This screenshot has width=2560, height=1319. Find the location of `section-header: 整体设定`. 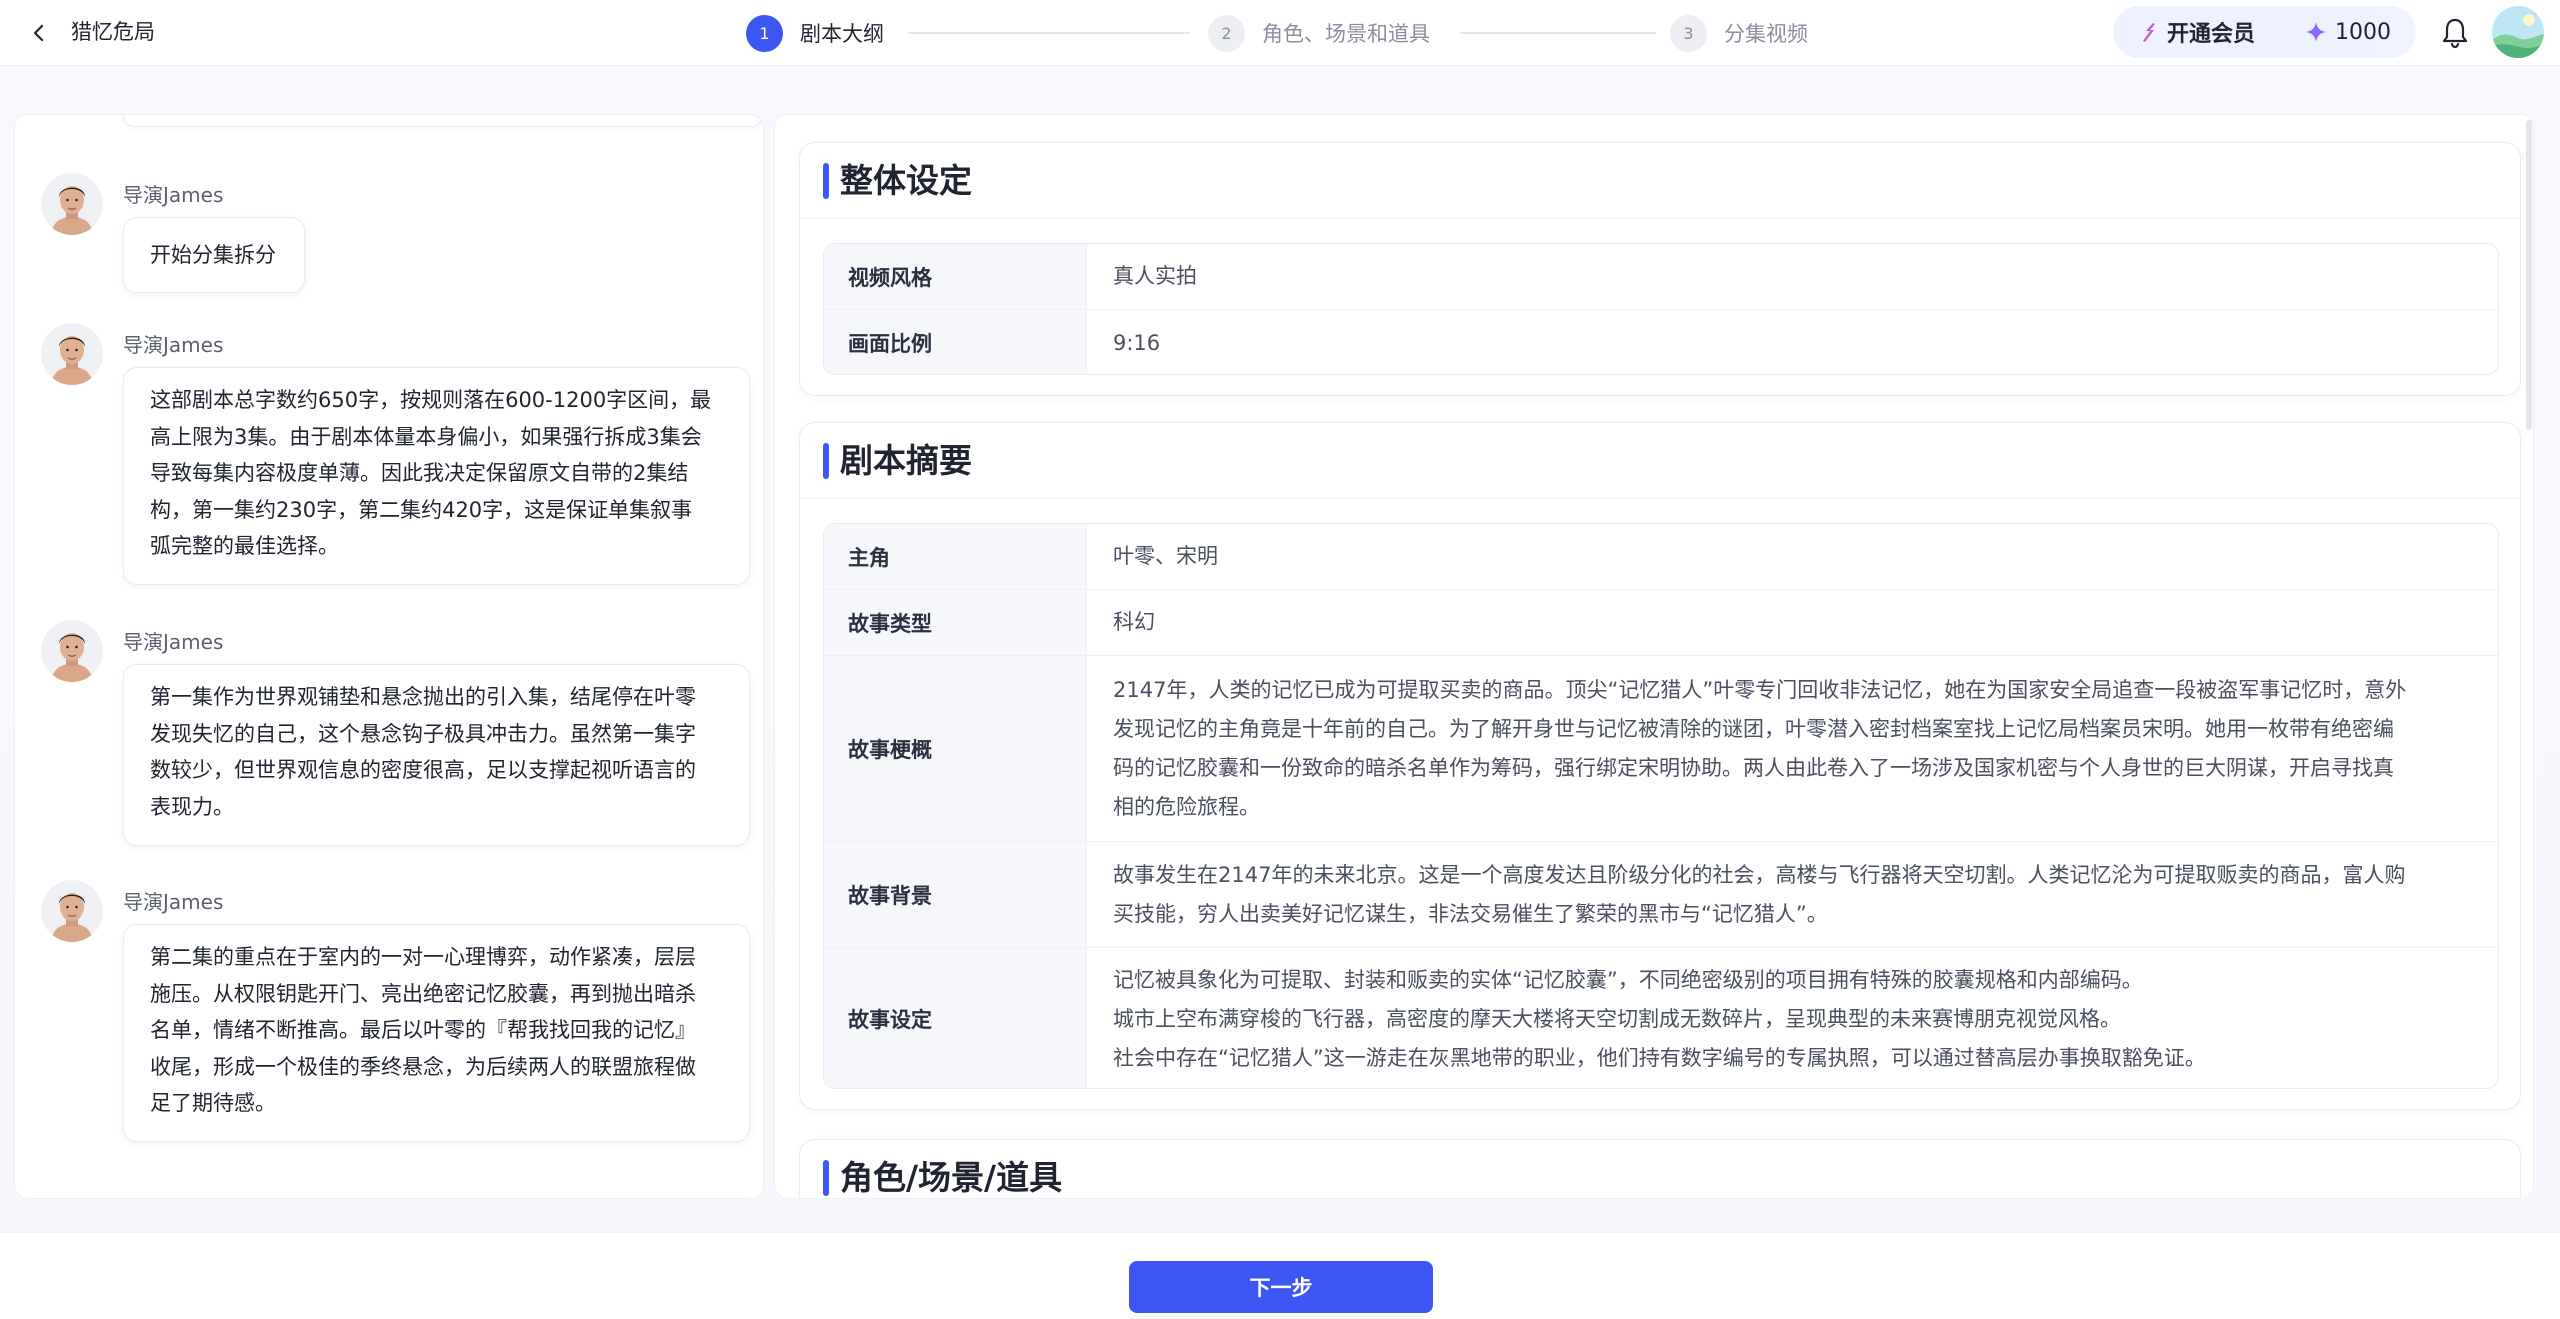

section-header: 整体设定 is located at coordinates (1660, 181).